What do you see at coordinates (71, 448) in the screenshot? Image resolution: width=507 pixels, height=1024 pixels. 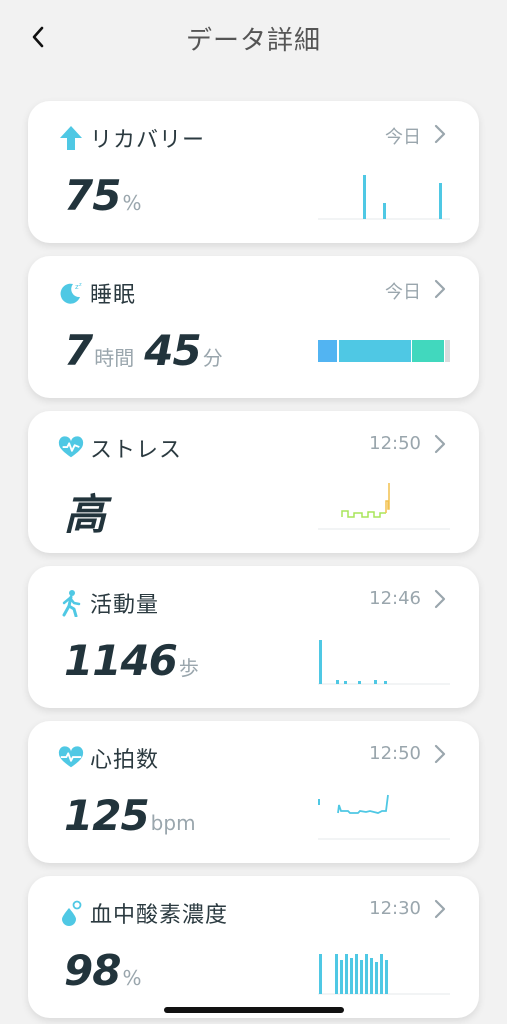 I see `heart-monitor-icon` at bounding box center [71, 448].